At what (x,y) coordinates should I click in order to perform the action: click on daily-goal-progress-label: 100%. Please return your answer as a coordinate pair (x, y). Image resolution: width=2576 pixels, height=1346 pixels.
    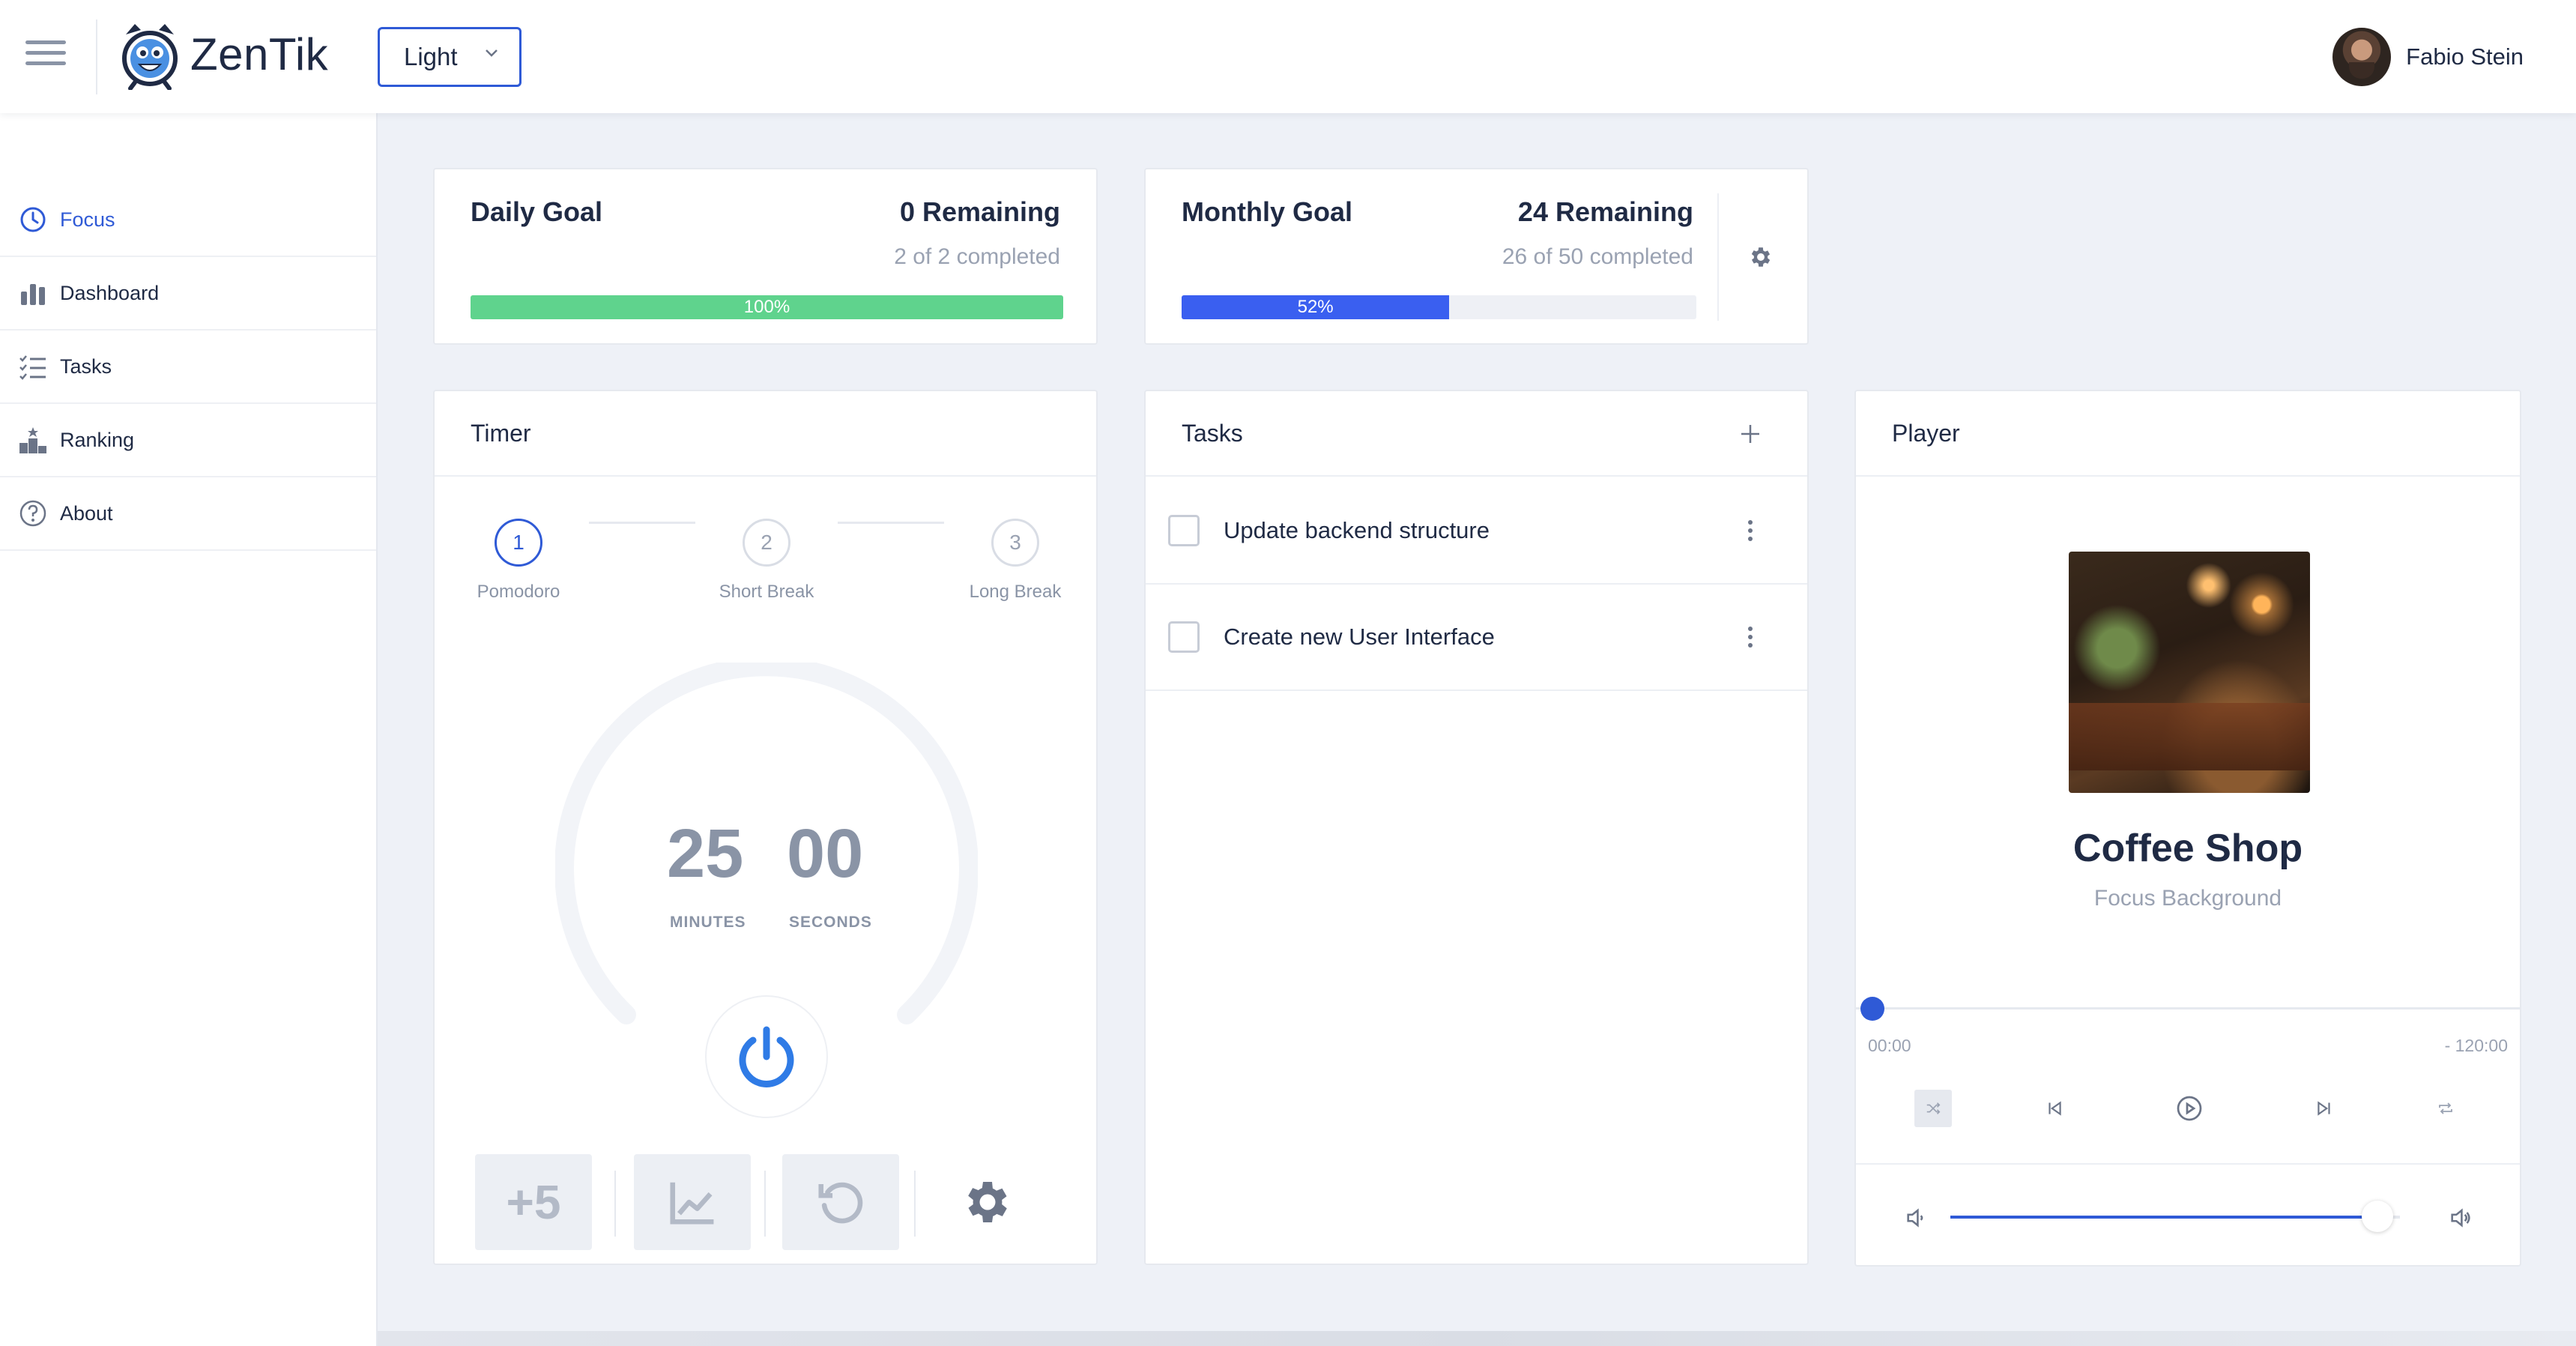
    Looking at the image, I should click on (766, 307).